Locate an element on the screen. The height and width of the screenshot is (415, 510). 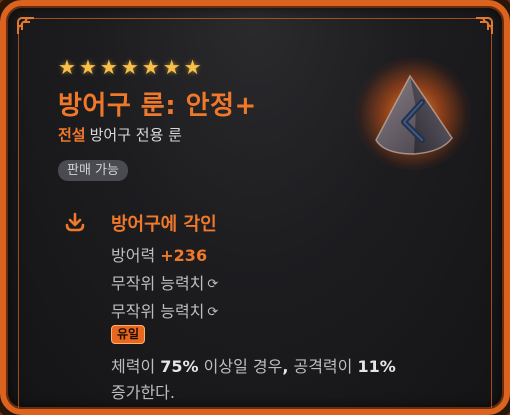
engrave-section-title: 방어구에 각인 is located at coordinates (164, 224).